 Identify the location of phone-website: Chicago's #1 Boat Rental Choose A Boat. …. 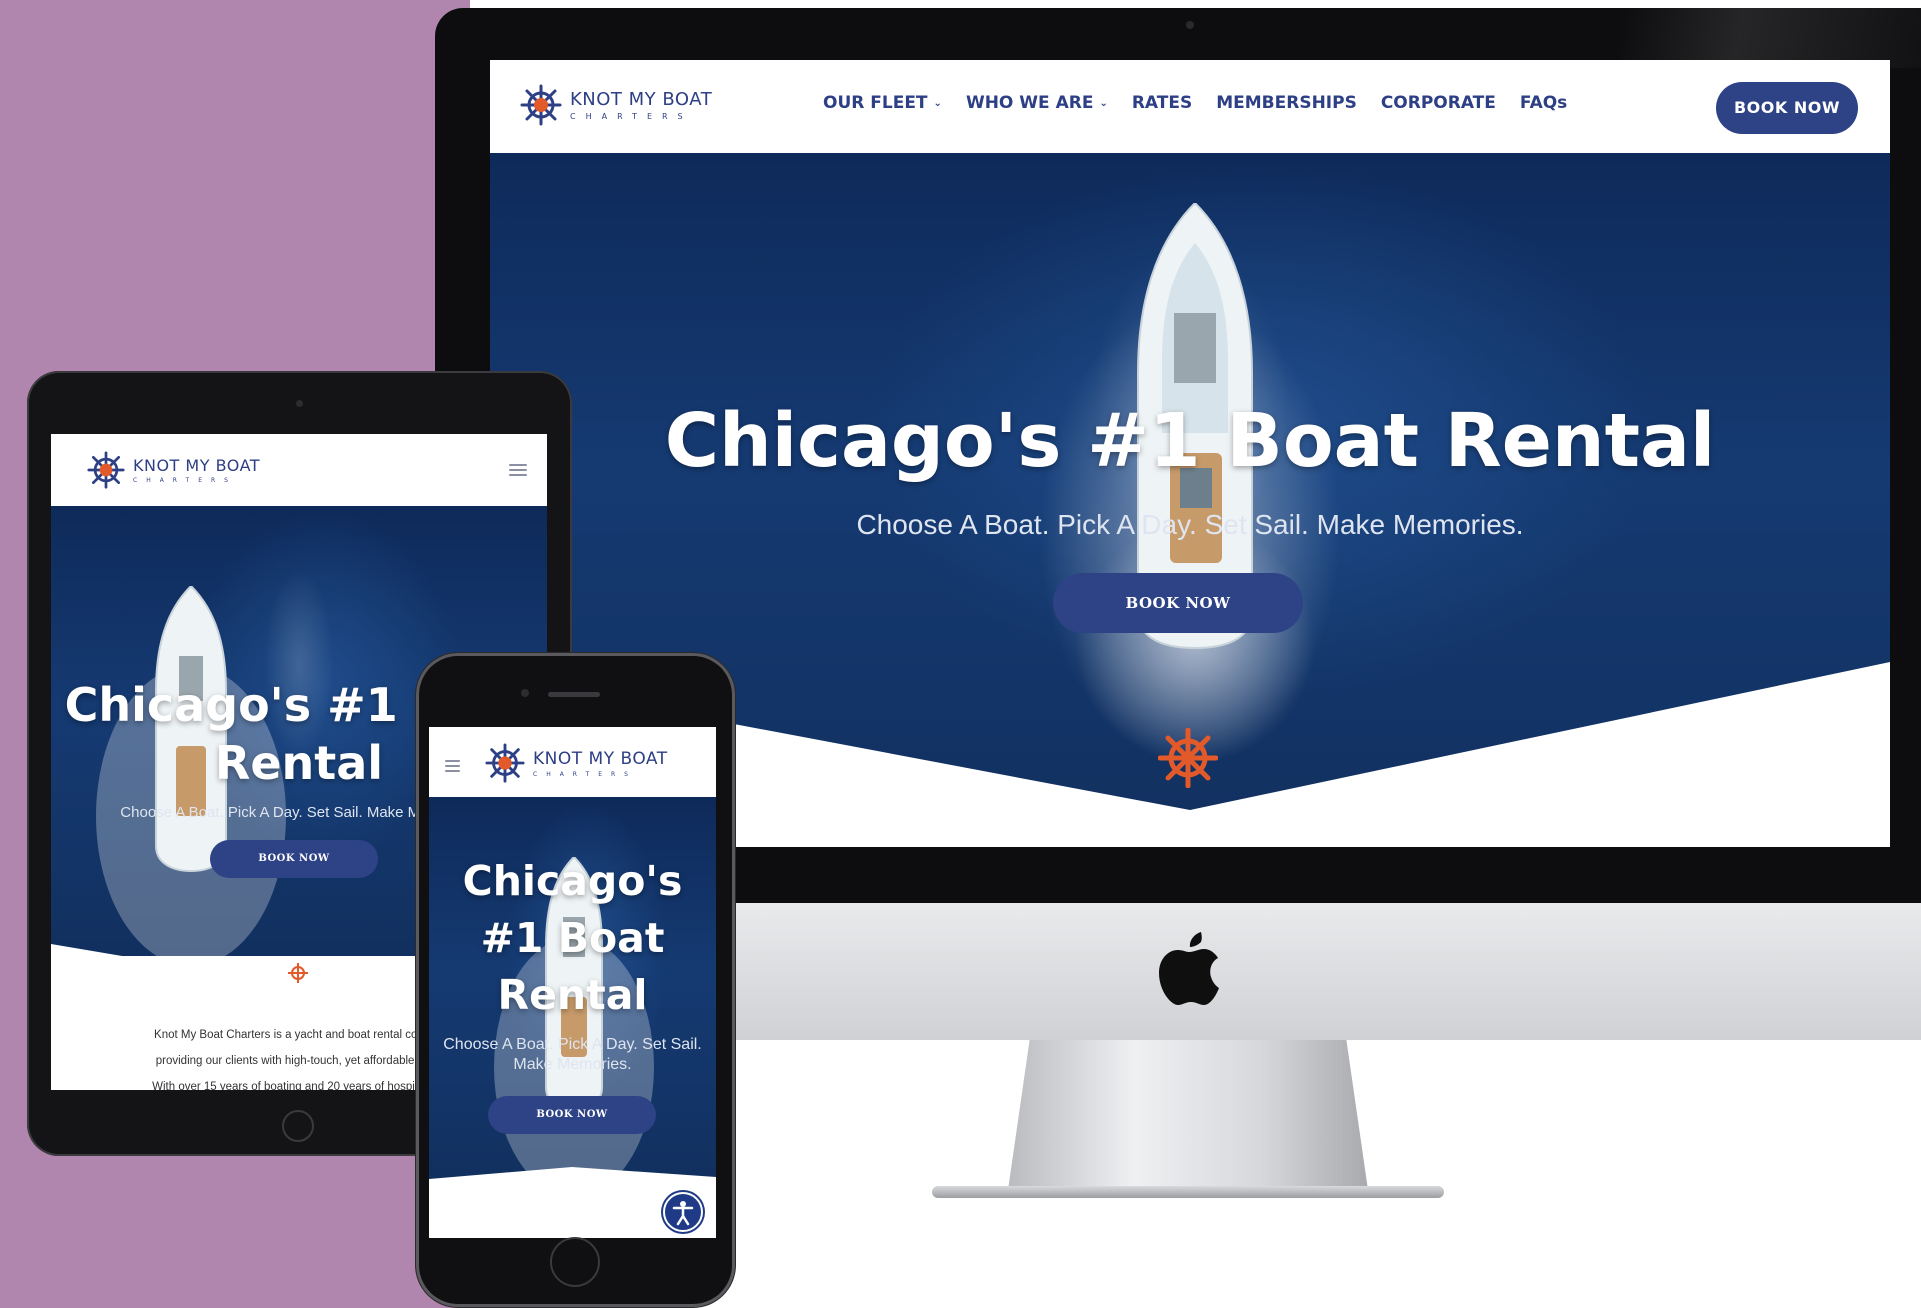
(572, 982).